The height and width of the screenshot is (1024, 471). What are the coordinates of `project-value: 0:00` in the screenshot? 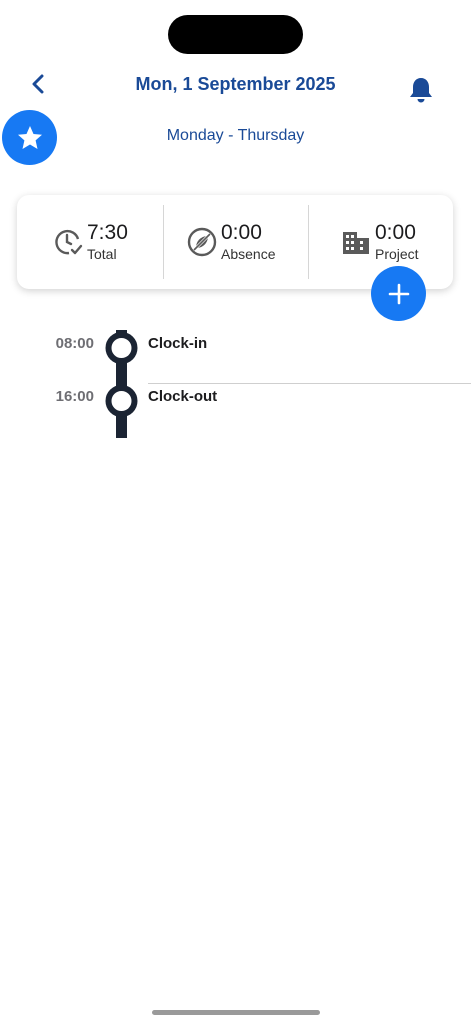 It's located at (395, 232).